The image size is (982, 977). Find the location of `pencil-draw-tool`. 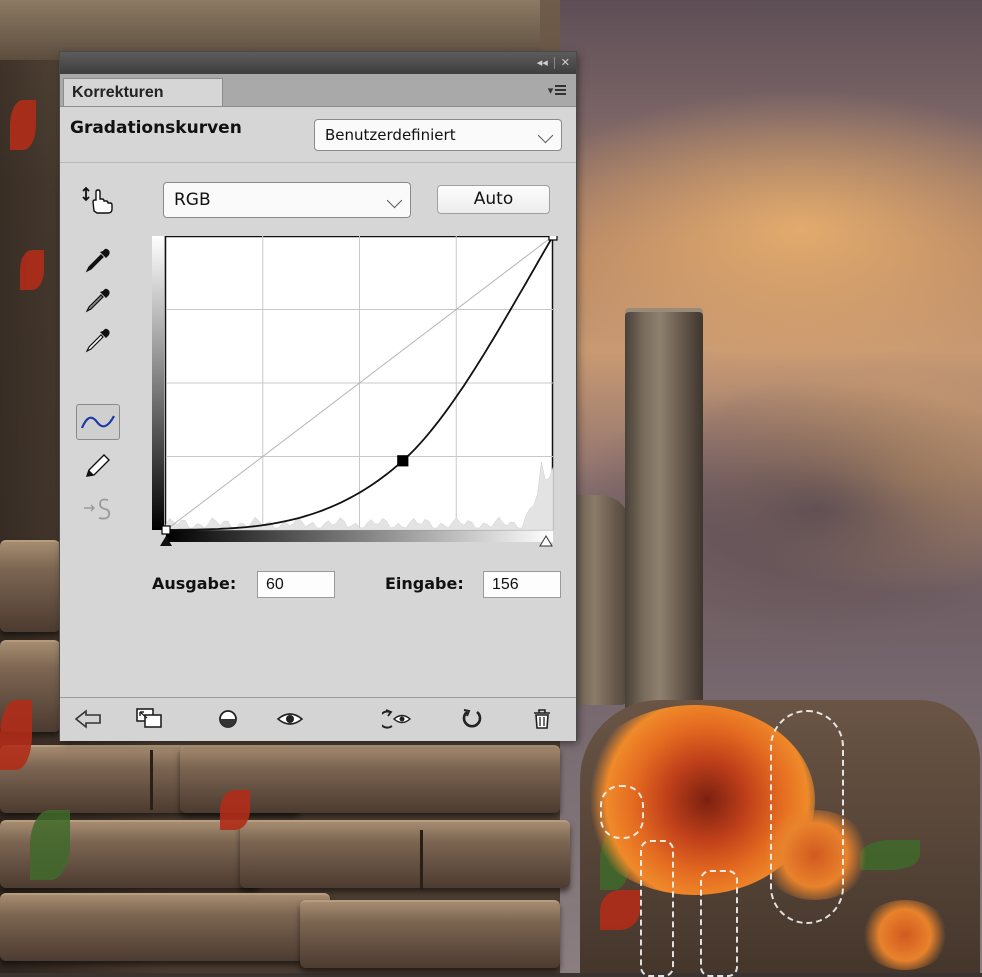

pencil-draw-tool is located at coordinates (98, 466).